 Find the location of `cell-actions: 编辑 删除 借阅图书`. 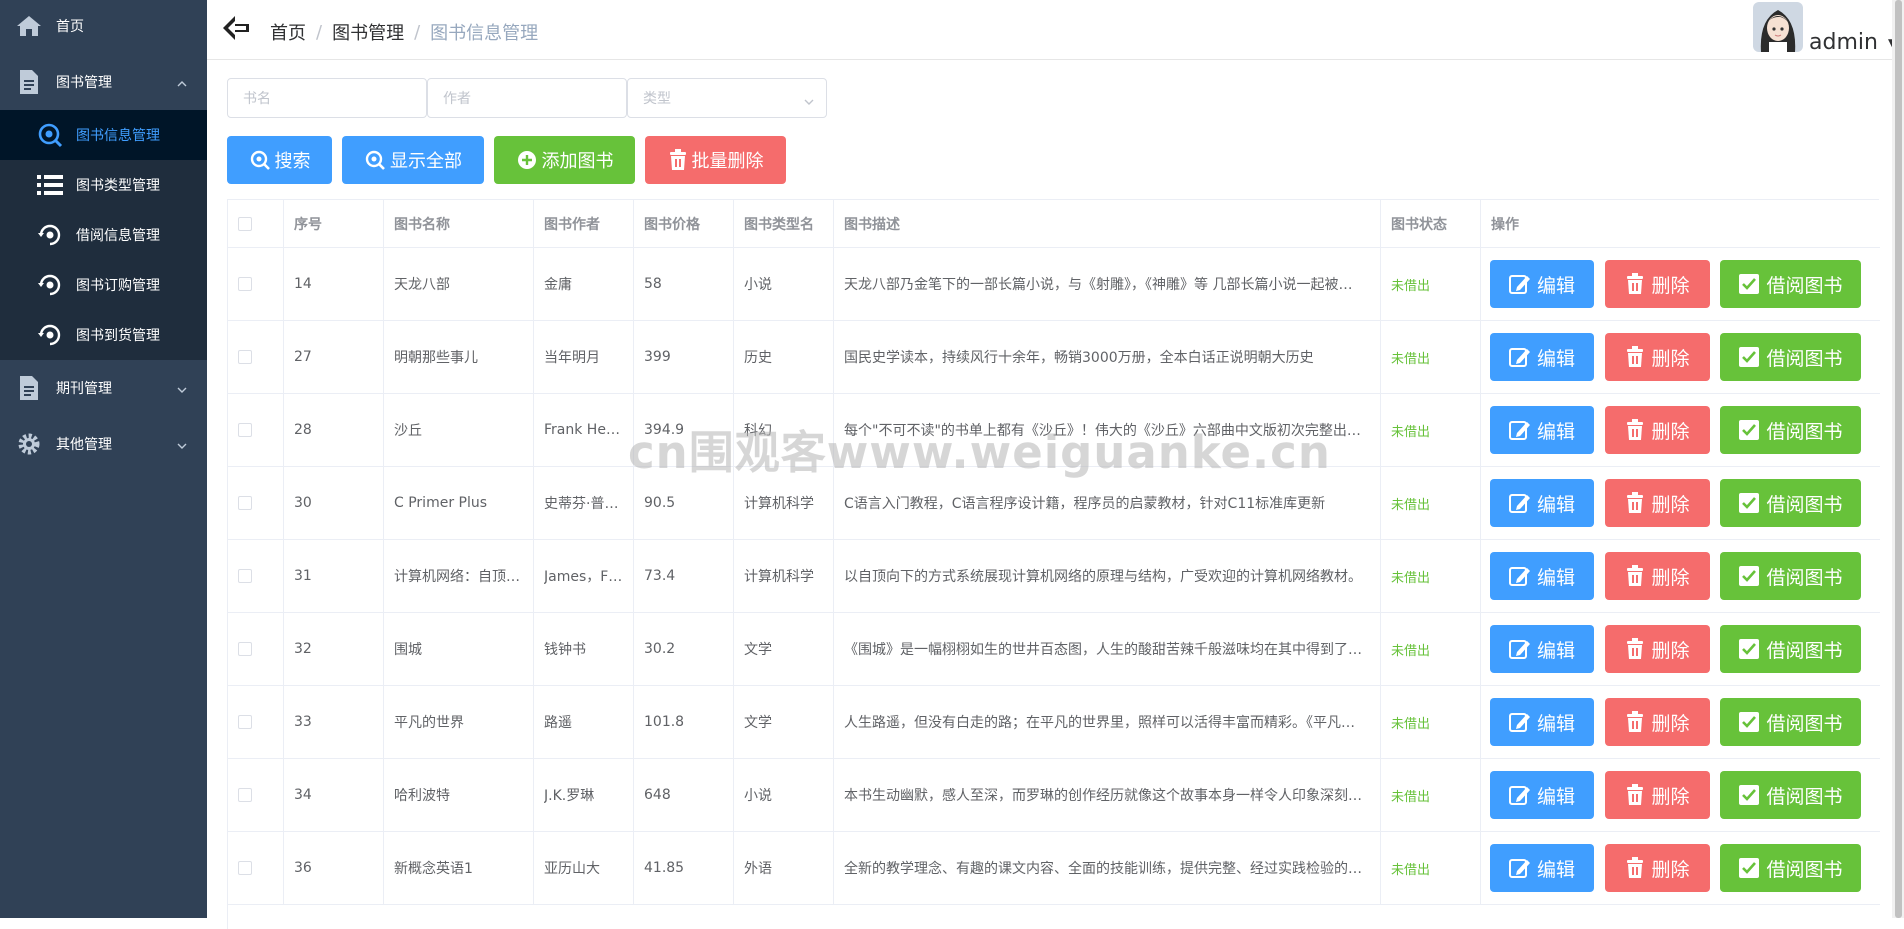

cell-actions: 编辑 删除 借阅图书 is located at coordinates (1680, 868).